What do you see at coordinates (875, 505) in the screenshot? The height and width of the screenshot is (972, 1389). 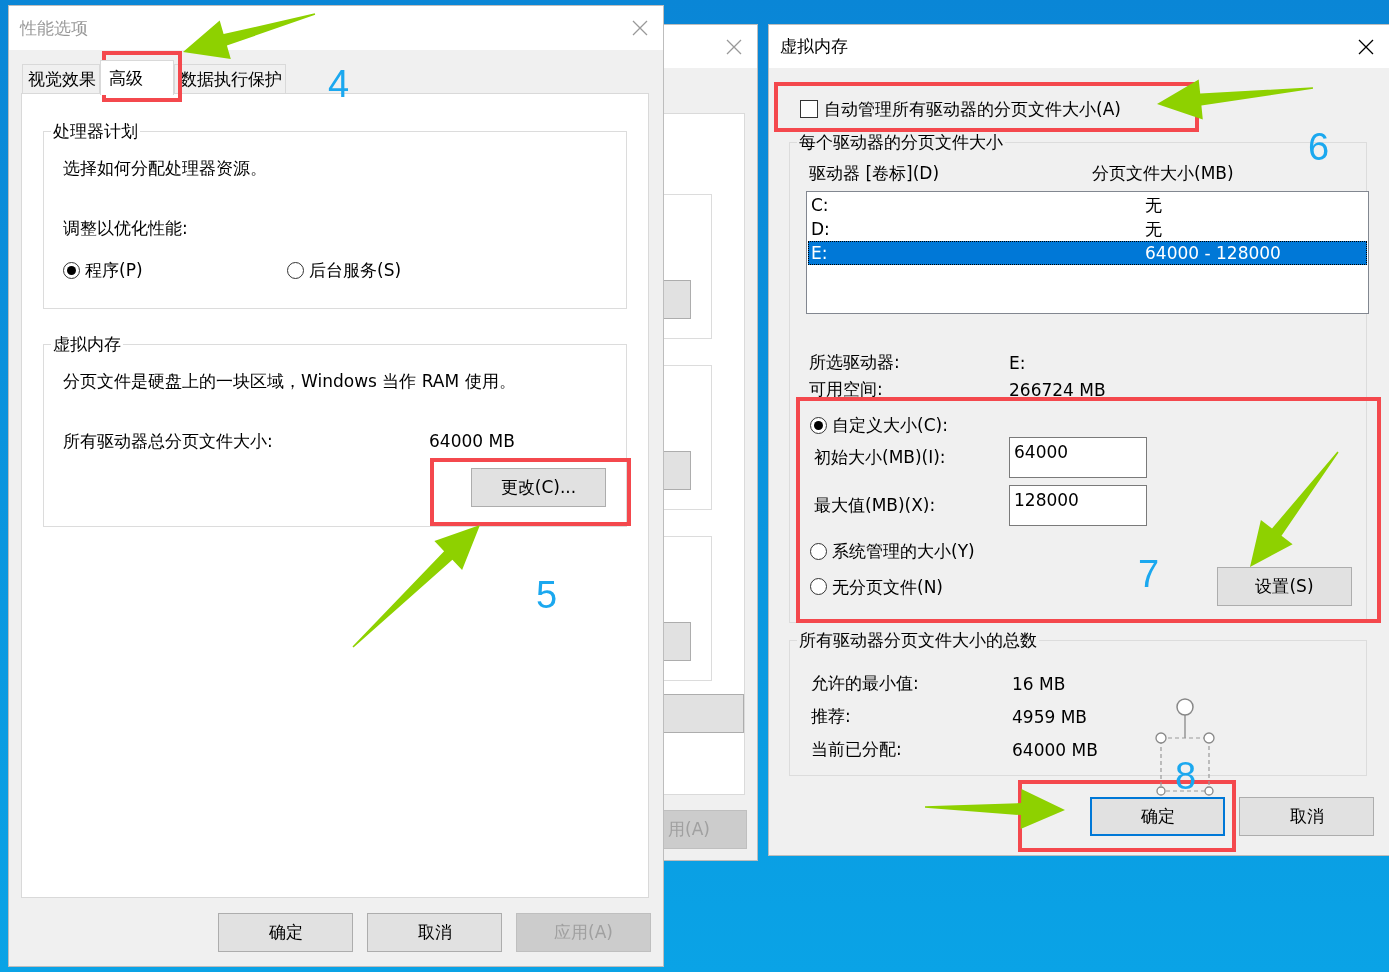 I see `field-label: 最大值(MB)(X):` at bounding box center [875, 505].